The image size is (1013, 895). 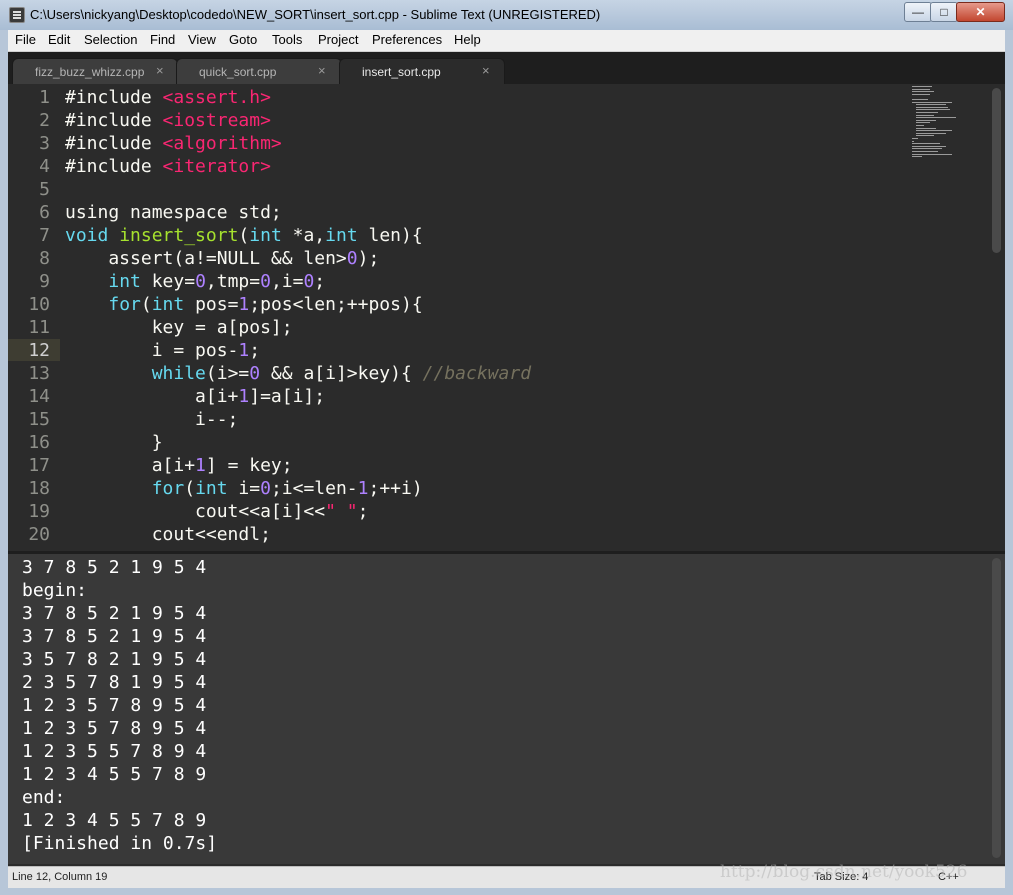 What do you see at coordinates (44, 97) in the screenshot?
I see `line-number: 1` at bounding box center [44, 97].